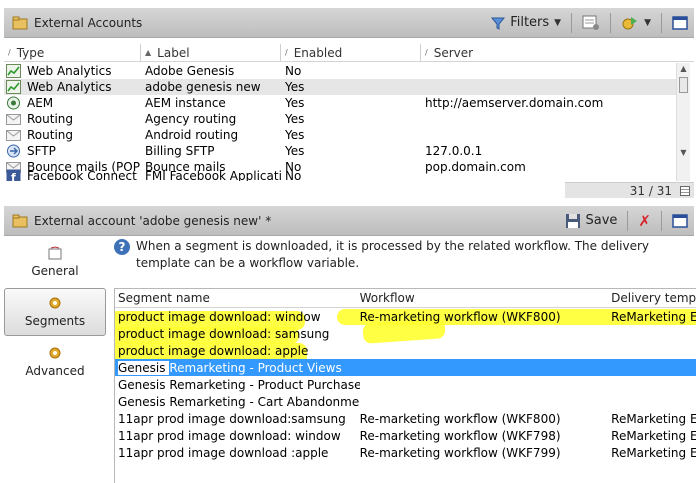 Image resolution: width=696 pixels, height=483 pixels. I want to click on close-icon: ✗, so click(644, 220).